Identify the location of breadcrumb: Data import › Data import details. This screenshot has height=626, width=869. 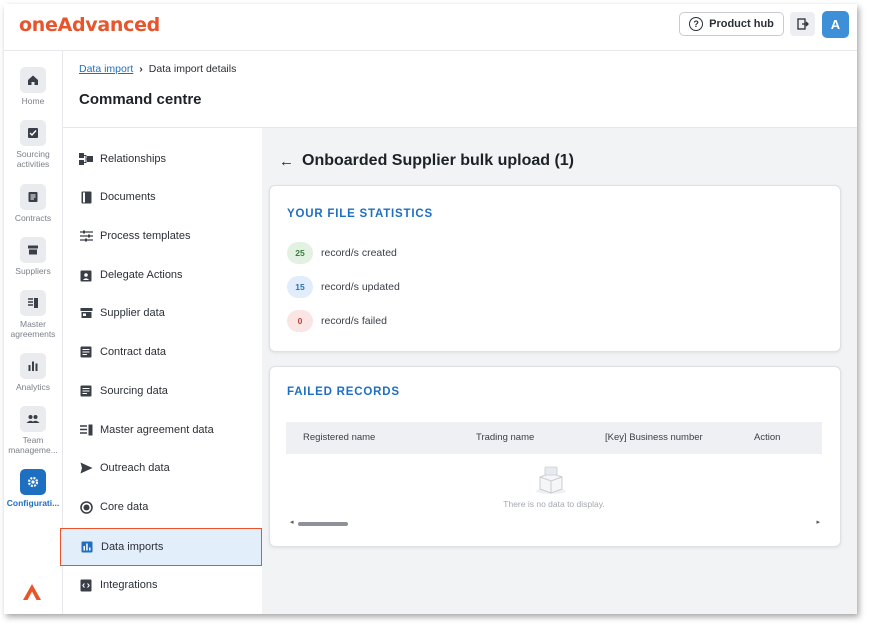
(157, 69).